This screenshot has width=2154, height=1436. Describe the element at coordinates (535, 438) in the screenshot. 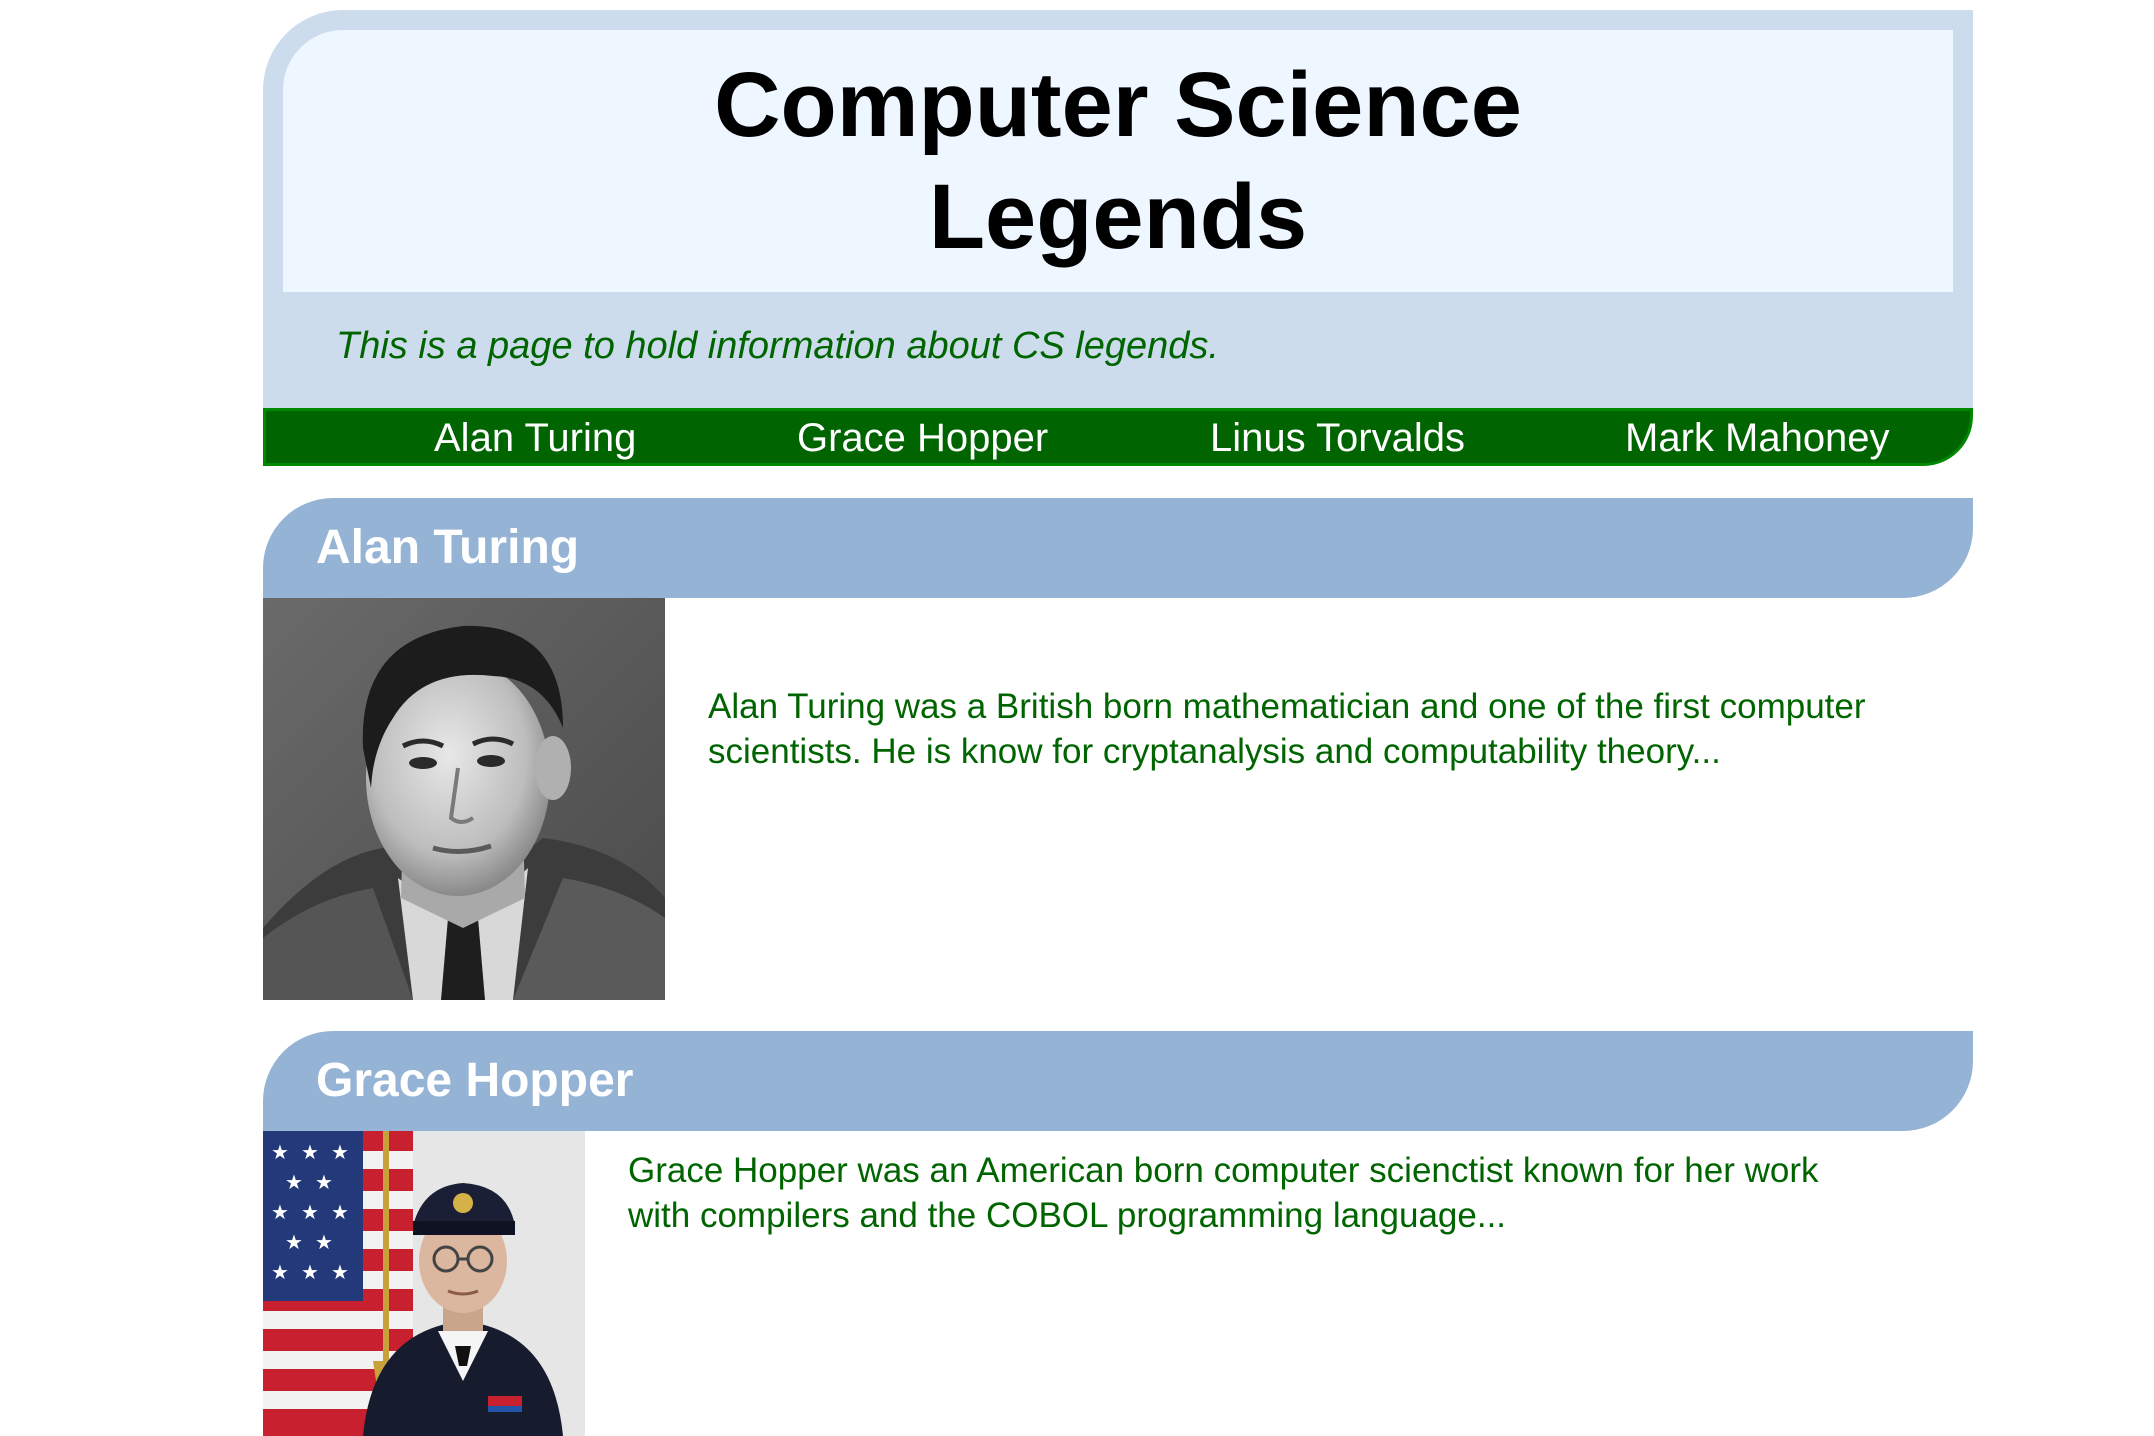

I see `nav-link-alan-turing: Alan Turing` at that location.